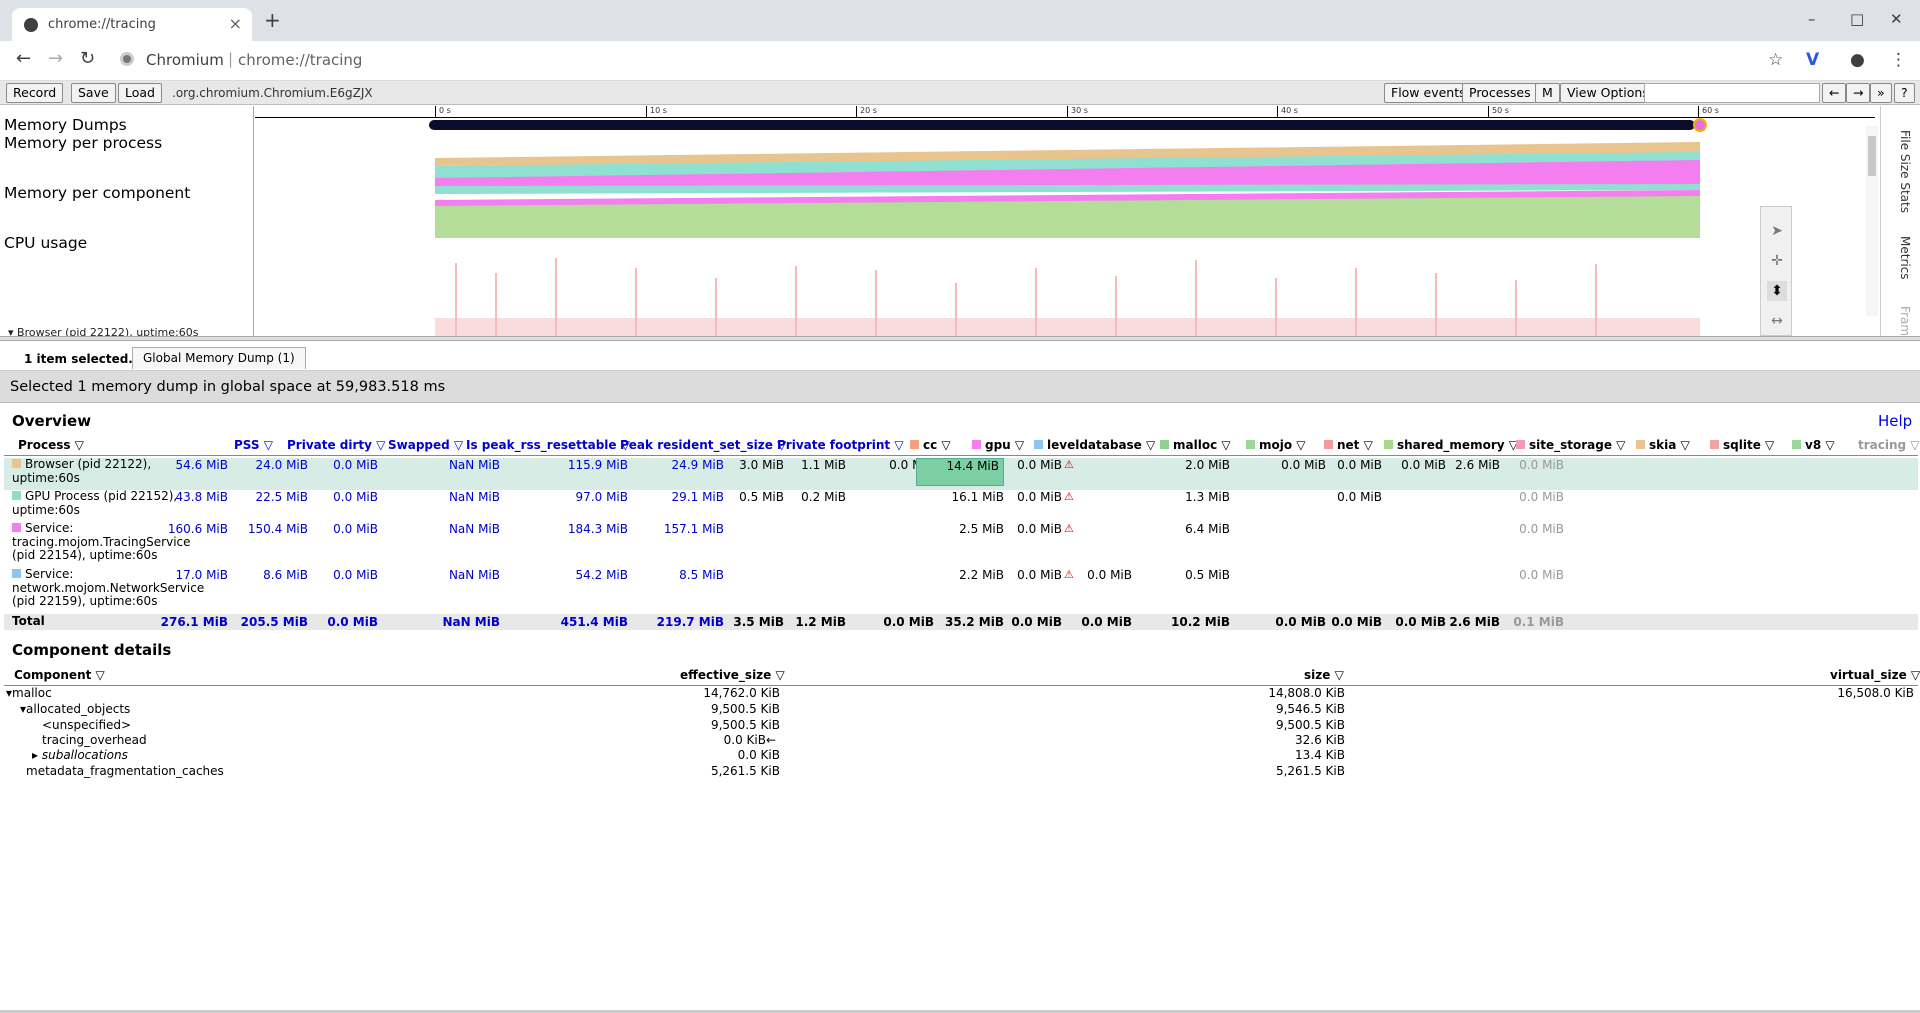 The width and height of the screenshot is (1920, 1013). What do you see at coordinates (59, 675) in the screenshot?
I see `col-header-component: Component ▽` at bounding box center [59, 675].